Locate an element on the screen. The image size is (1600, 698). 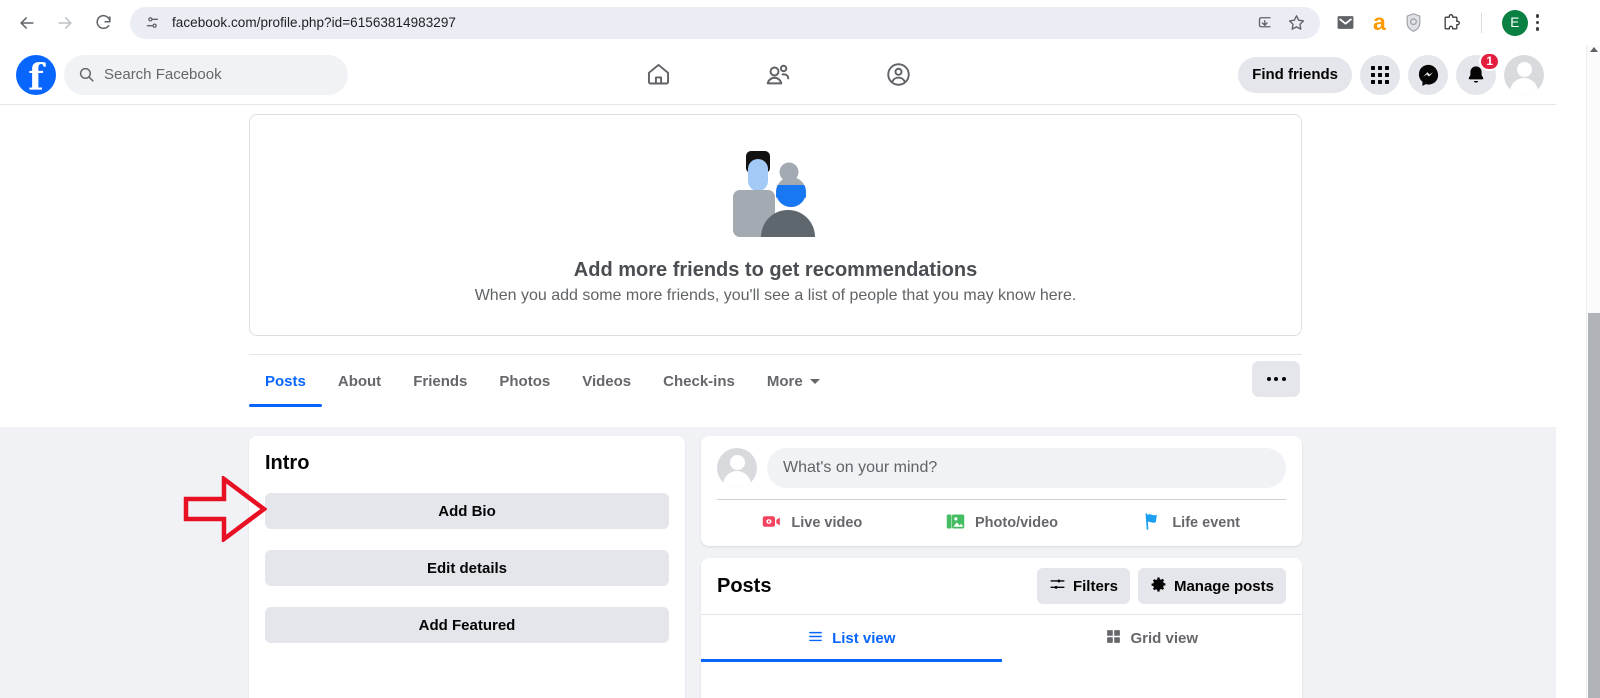
live-video-label: Live video is located at coordinates (827, 523).